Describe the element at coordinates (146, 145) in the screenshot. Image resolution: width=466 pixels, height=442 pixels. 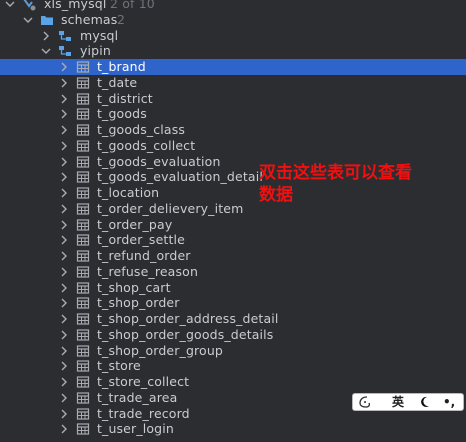
I see `table-name: t_goods_collect` at that location.